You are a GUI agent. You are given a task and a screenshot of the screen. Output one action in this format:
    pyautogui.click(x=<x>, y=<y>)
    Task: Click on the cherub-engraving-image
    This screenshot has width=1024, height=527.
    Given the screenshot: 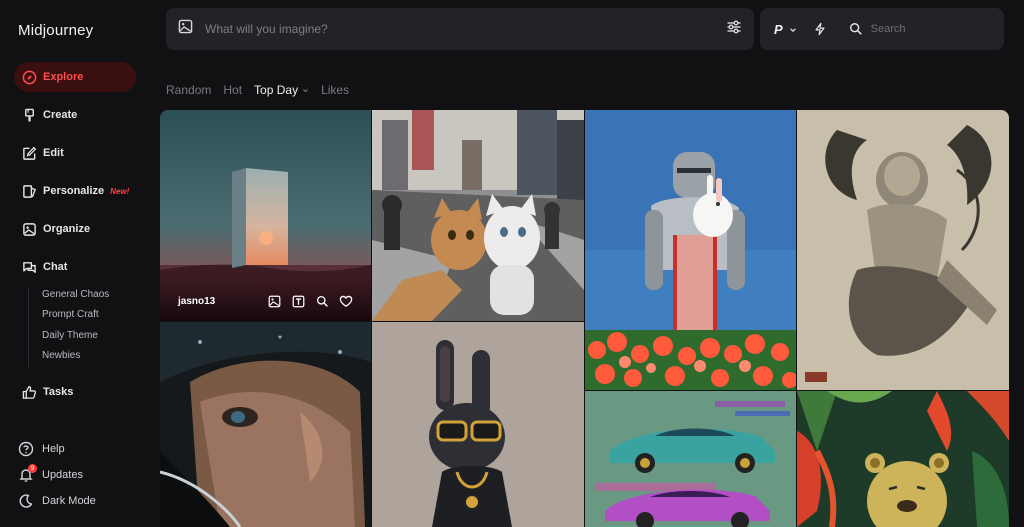 What is the action you would take?
    pyautogui.click(x=903, y=250)
    